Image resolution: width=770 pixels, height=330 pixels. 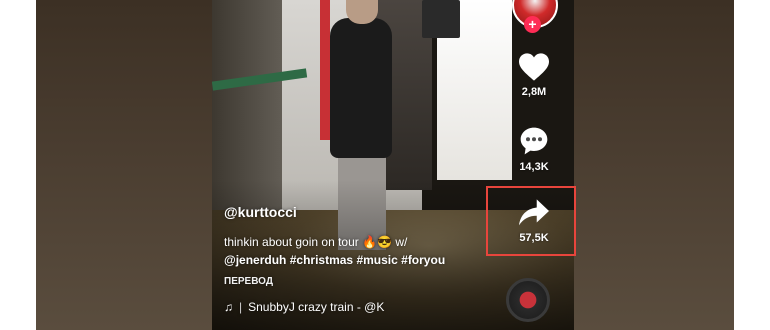 What do you see at coordinates (534, 67) in the screenshot?
I see `heart-icon` at bounding box center [534, 67].